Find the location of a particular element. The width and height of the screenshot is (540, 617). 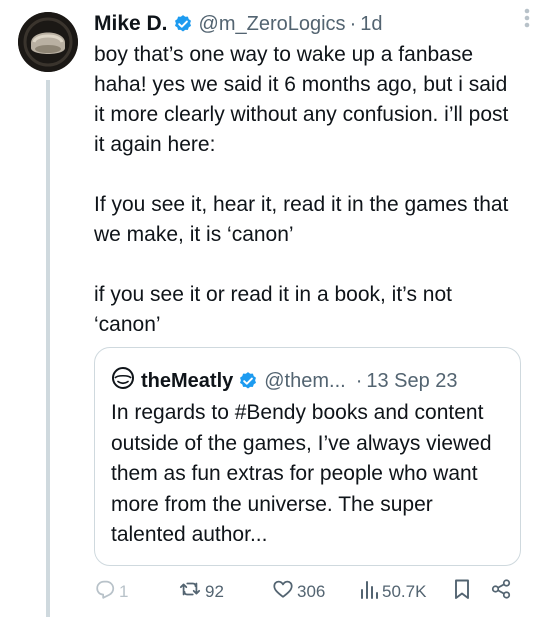

action-bar: 1 92 306 50.7K is located at coordinates (309, 594).